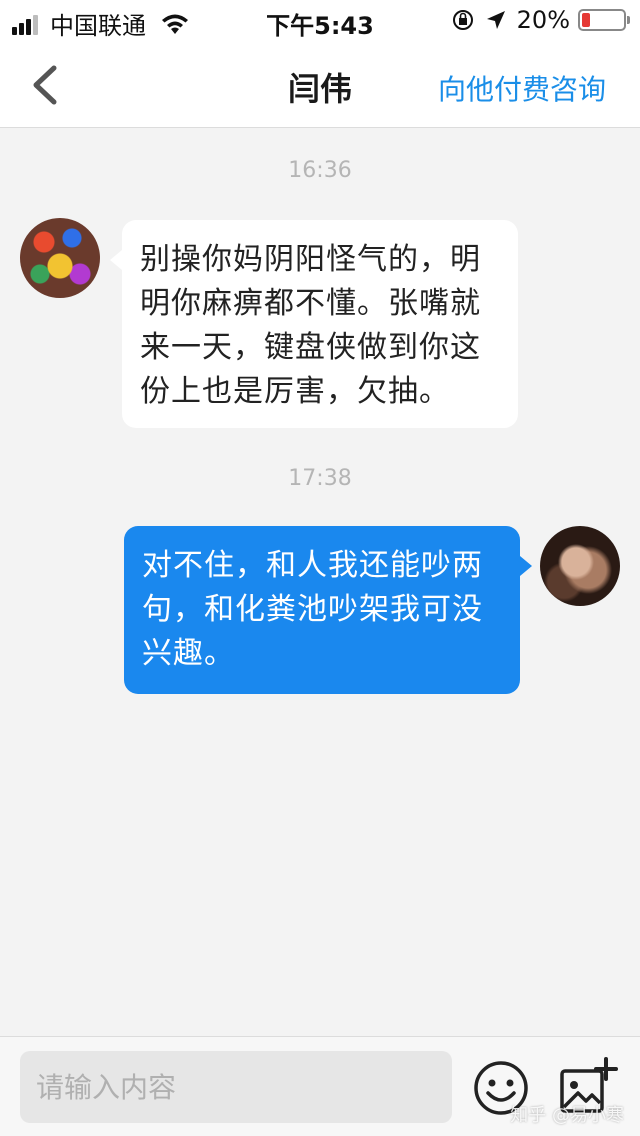 The width and height of the screenshot is (640, 1136). I want to click on location-arrow-icon, so click(495, 20).